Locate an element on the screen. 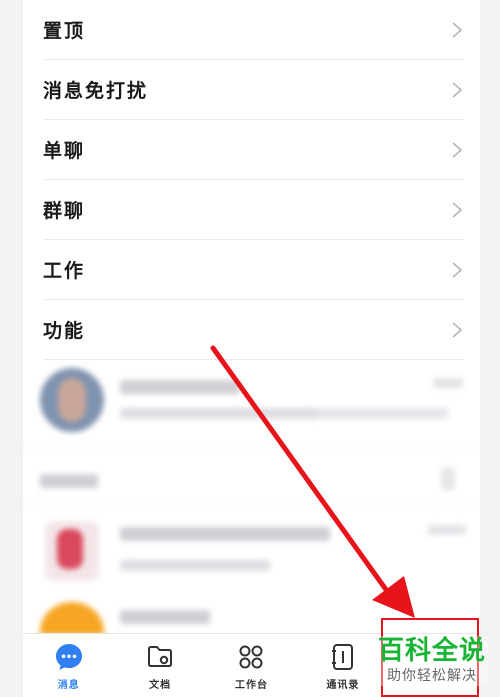  watermark-title: 百科全说 is located at coordinates (431, 651).